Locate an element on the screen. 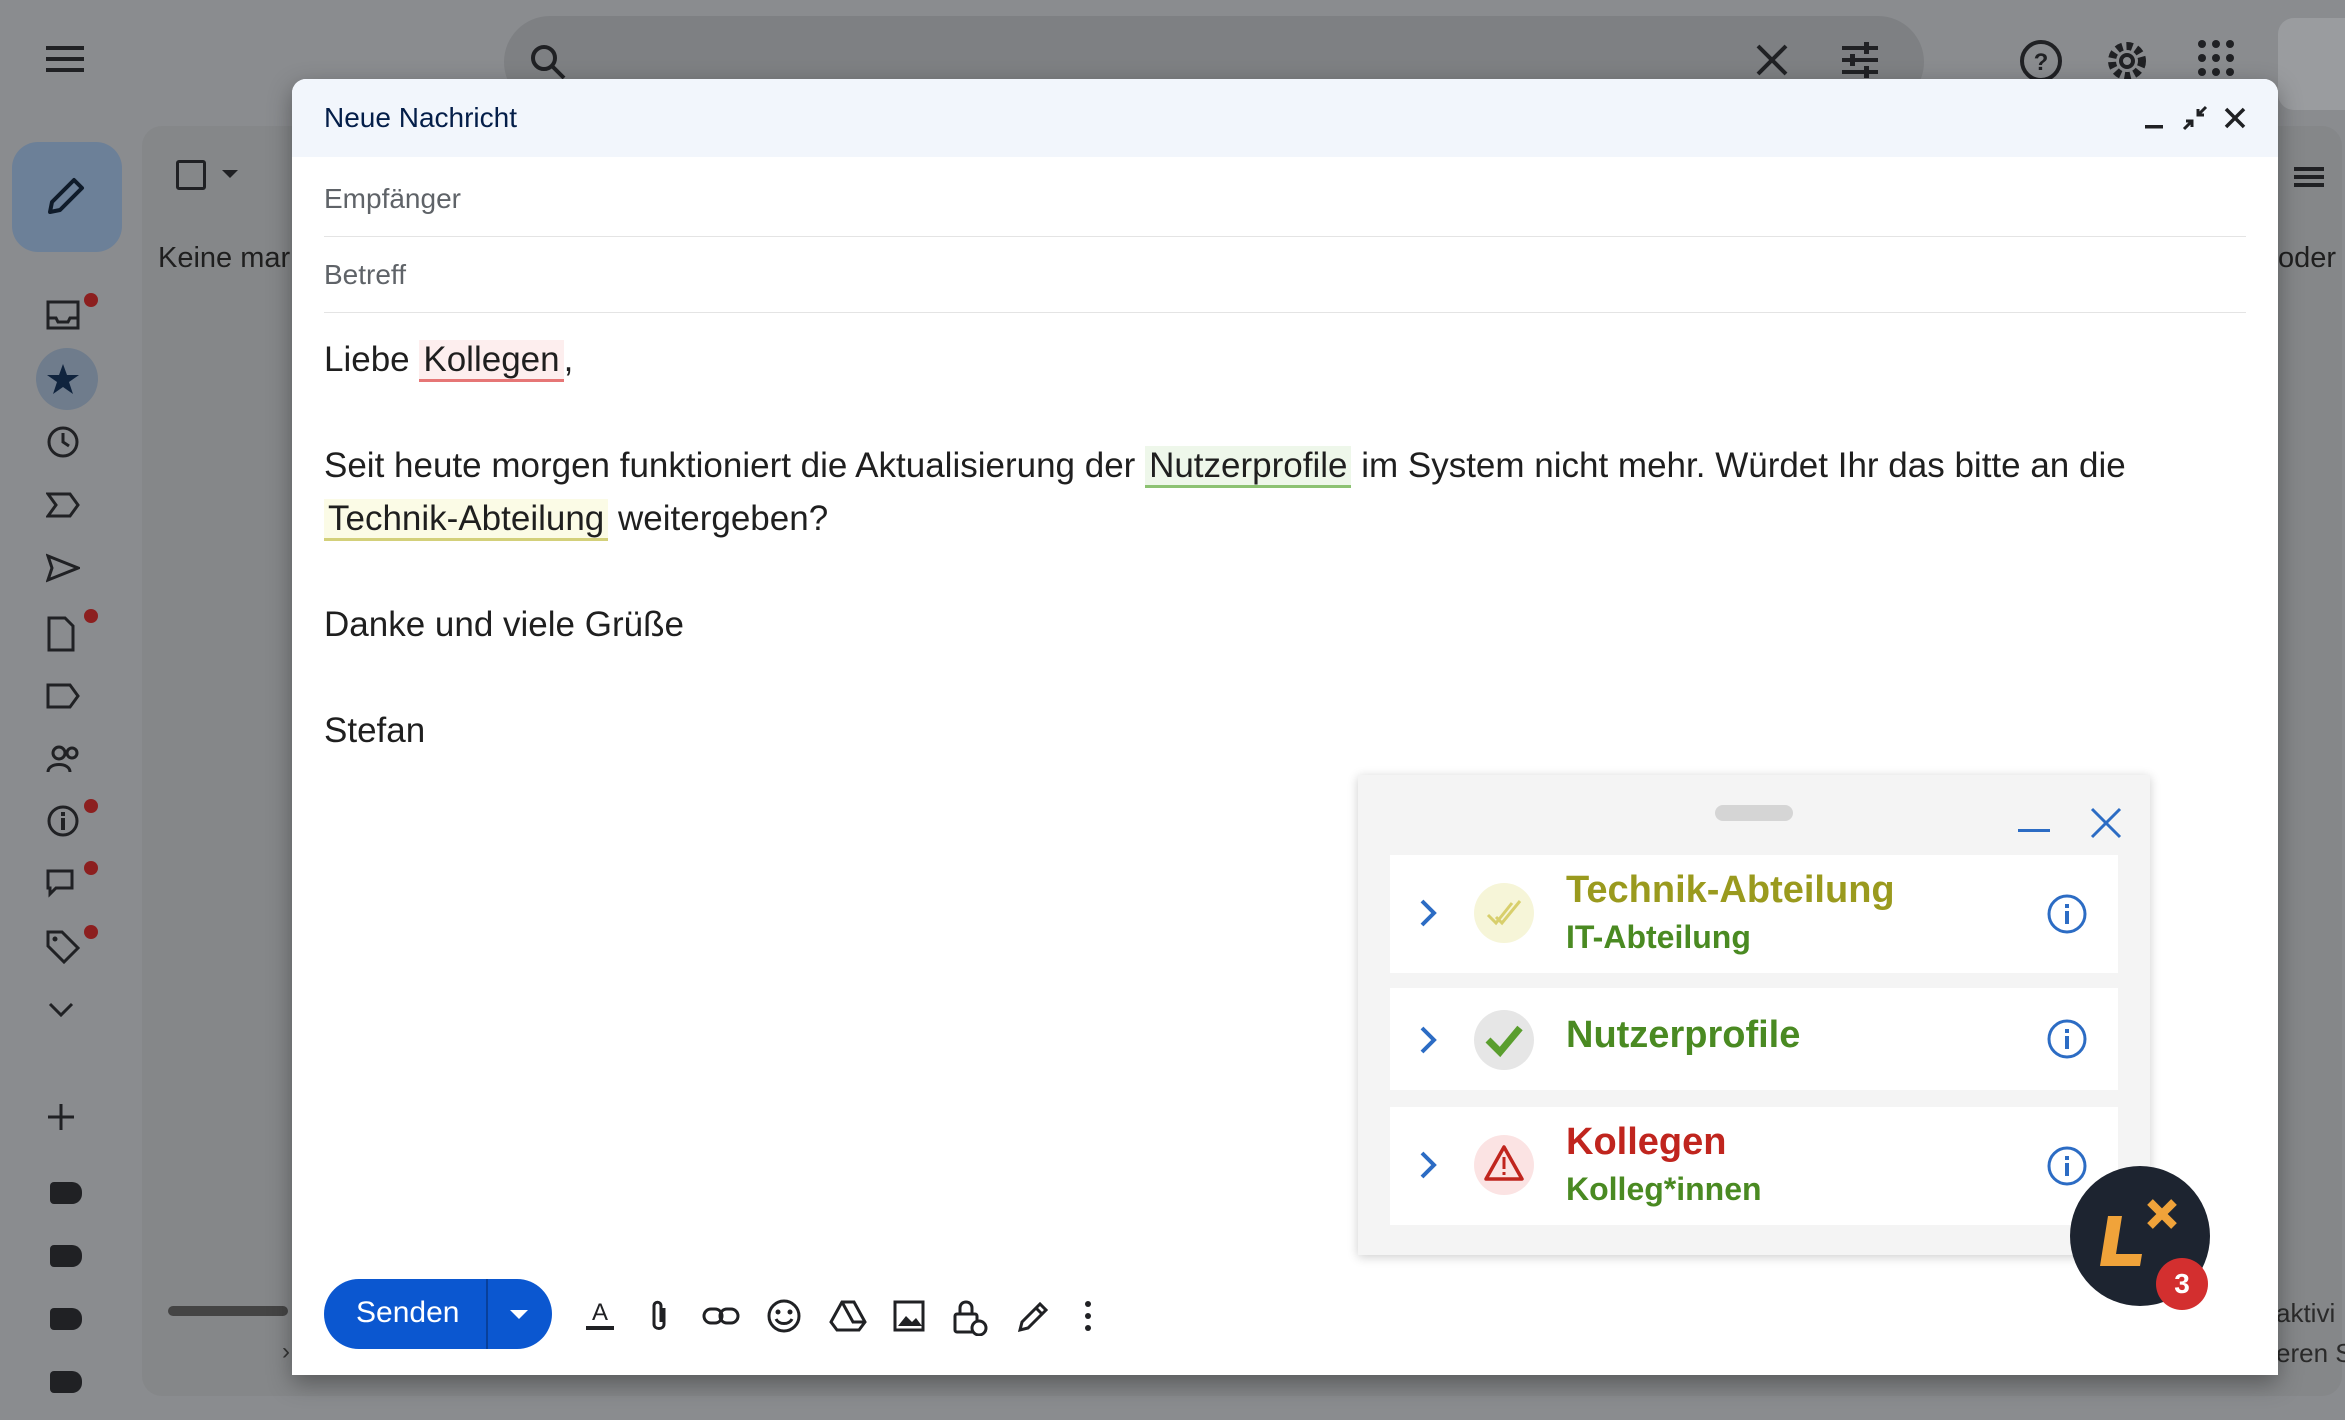 The height and width of the screenshot is (1420, 2345). chevron-down-icon is located at coordinates (61, 1010).